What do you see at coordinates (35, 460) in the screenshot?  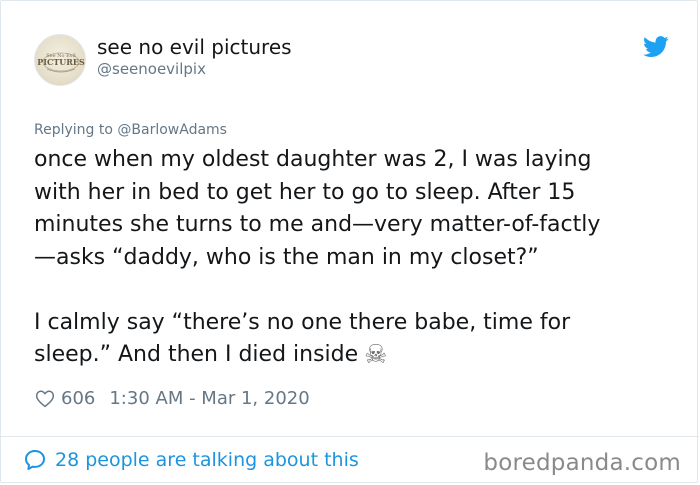 I see `speech-bubble-icon` at bounding box center [35, 460].